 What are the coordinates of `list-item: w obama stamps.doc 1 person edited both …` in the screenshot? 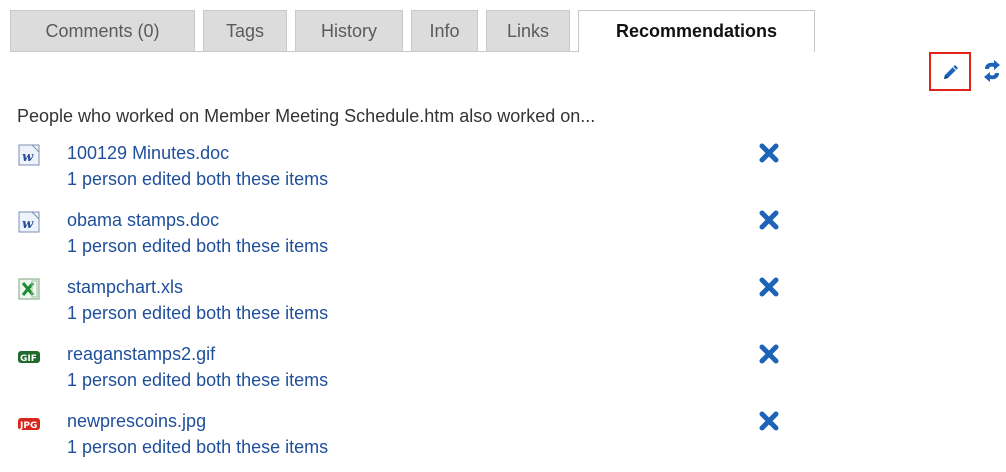 It's located at (503, 238).